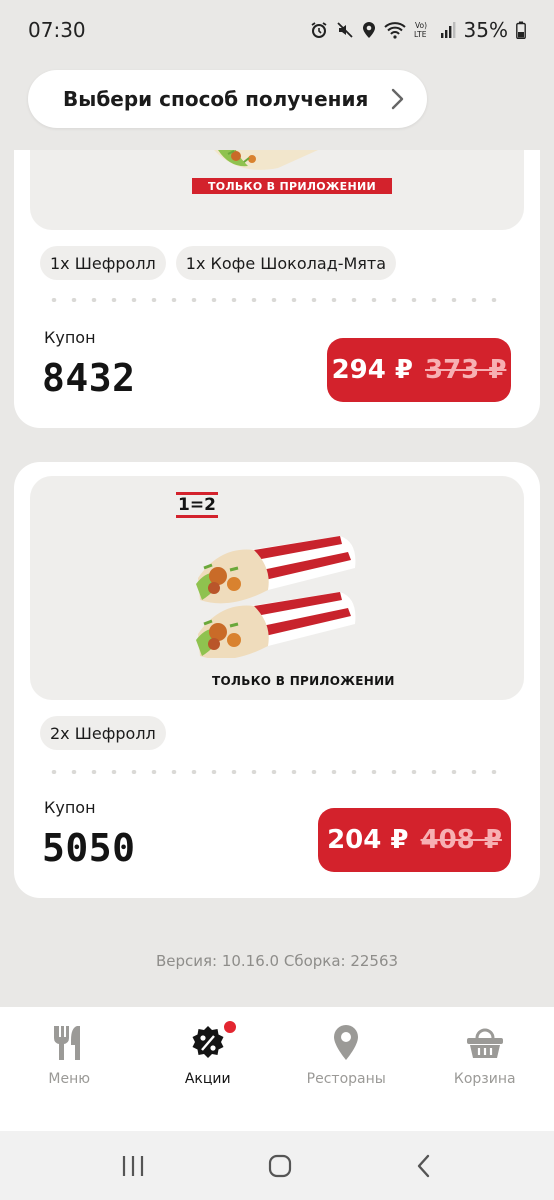 This screenshot has width=554, height=1200. What do you see at coordinates (419, 370) in the screenshot?
I see `price-button-1: 294 ₽ 373 ₽` at bounding box center [419, 370].